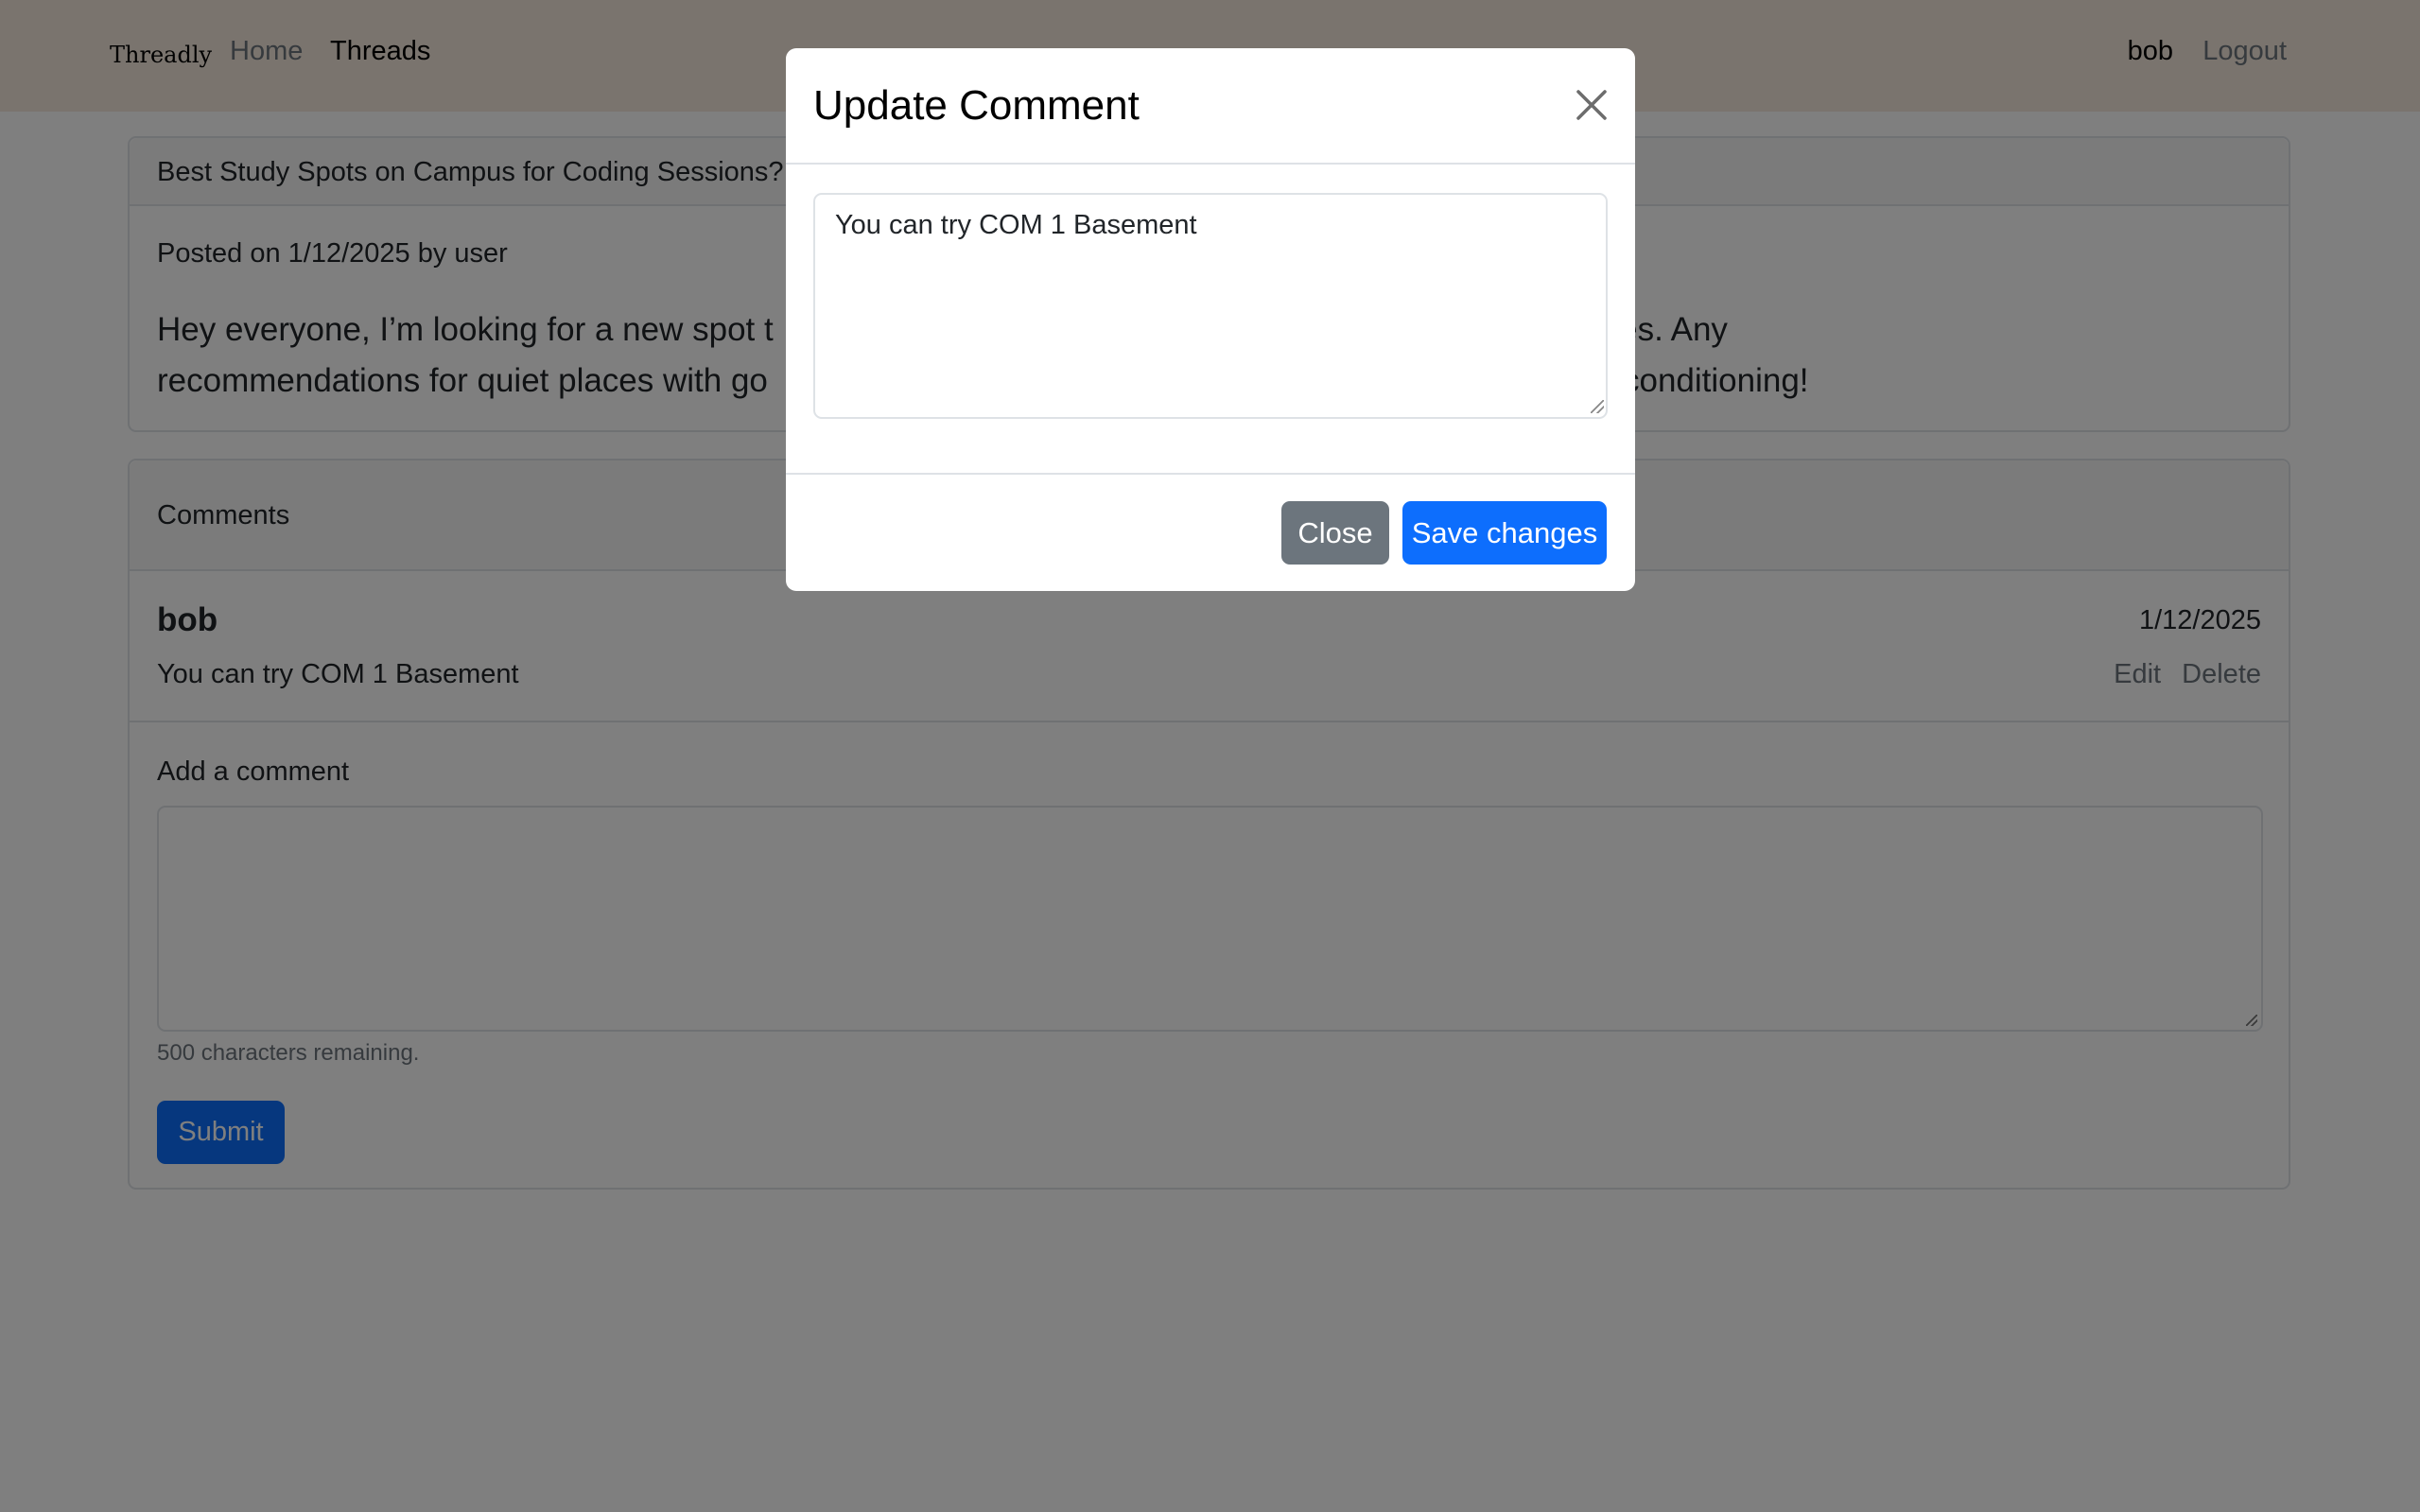 The height and width of the screenshot is (1512, 2420). Describe the element at coordinates (1592, 105) in the screenshot. I see `close-icon` at that location.